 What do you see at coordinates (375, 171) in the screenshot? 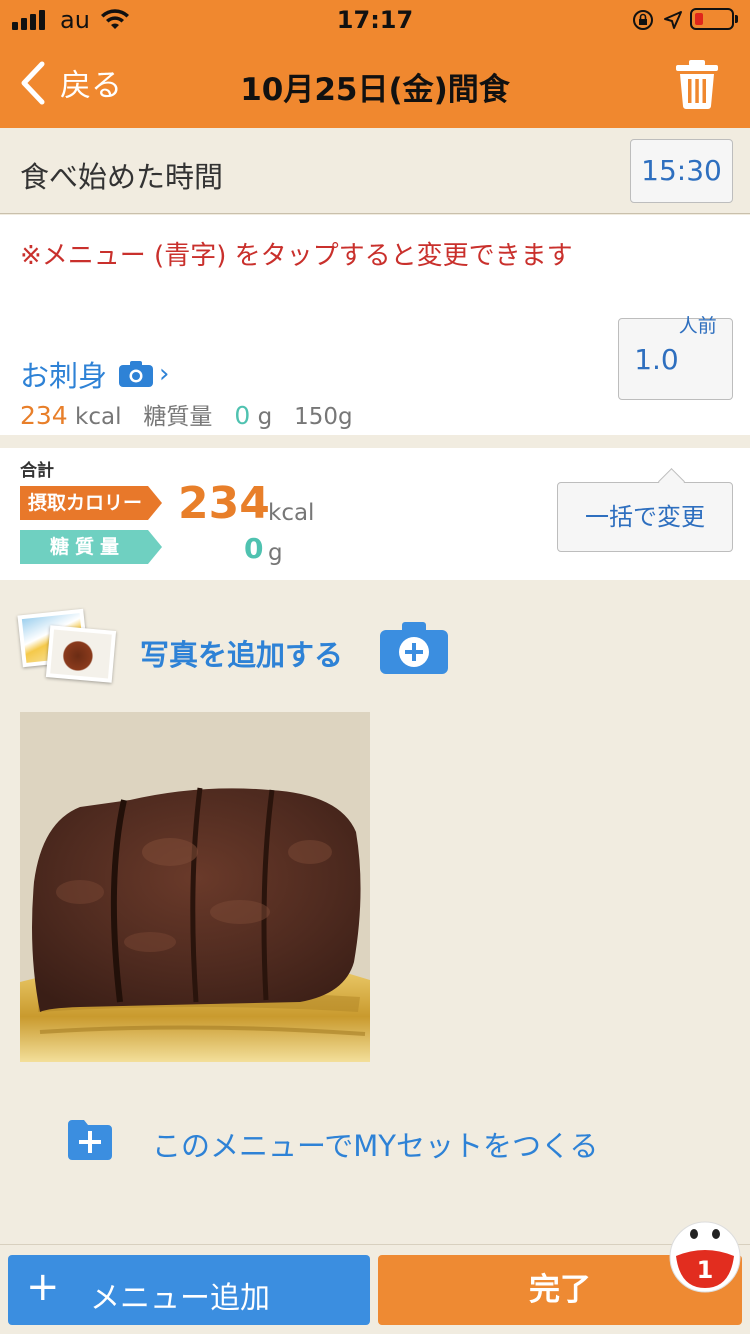
I see `start-time-row: 食べ始めた時間 15:30` at bounding box center [375, 171].